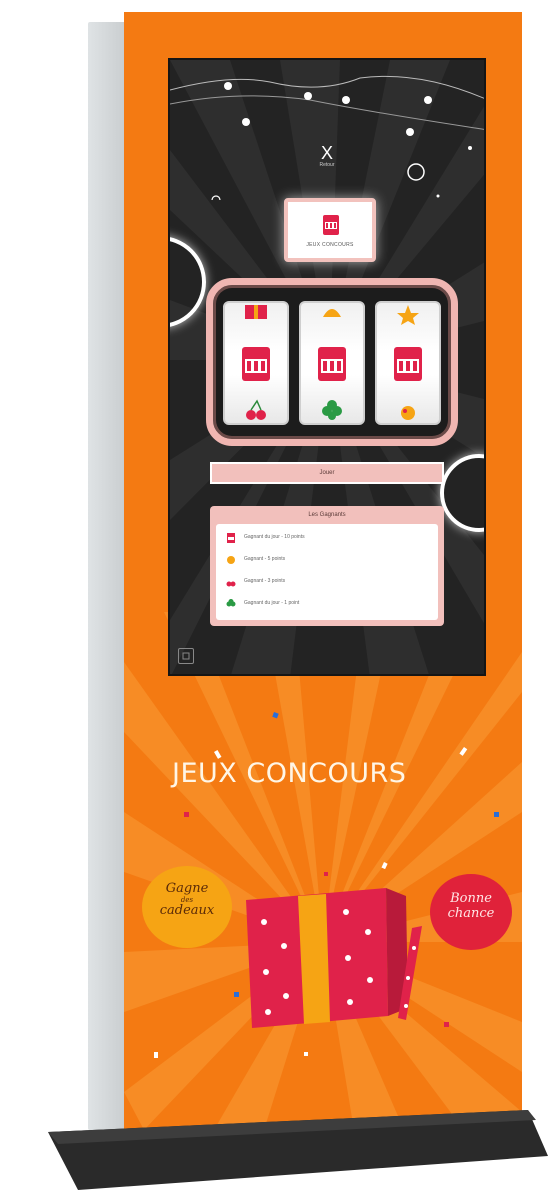  I want to click on cherry-symbol-icon, so click(256, 409).